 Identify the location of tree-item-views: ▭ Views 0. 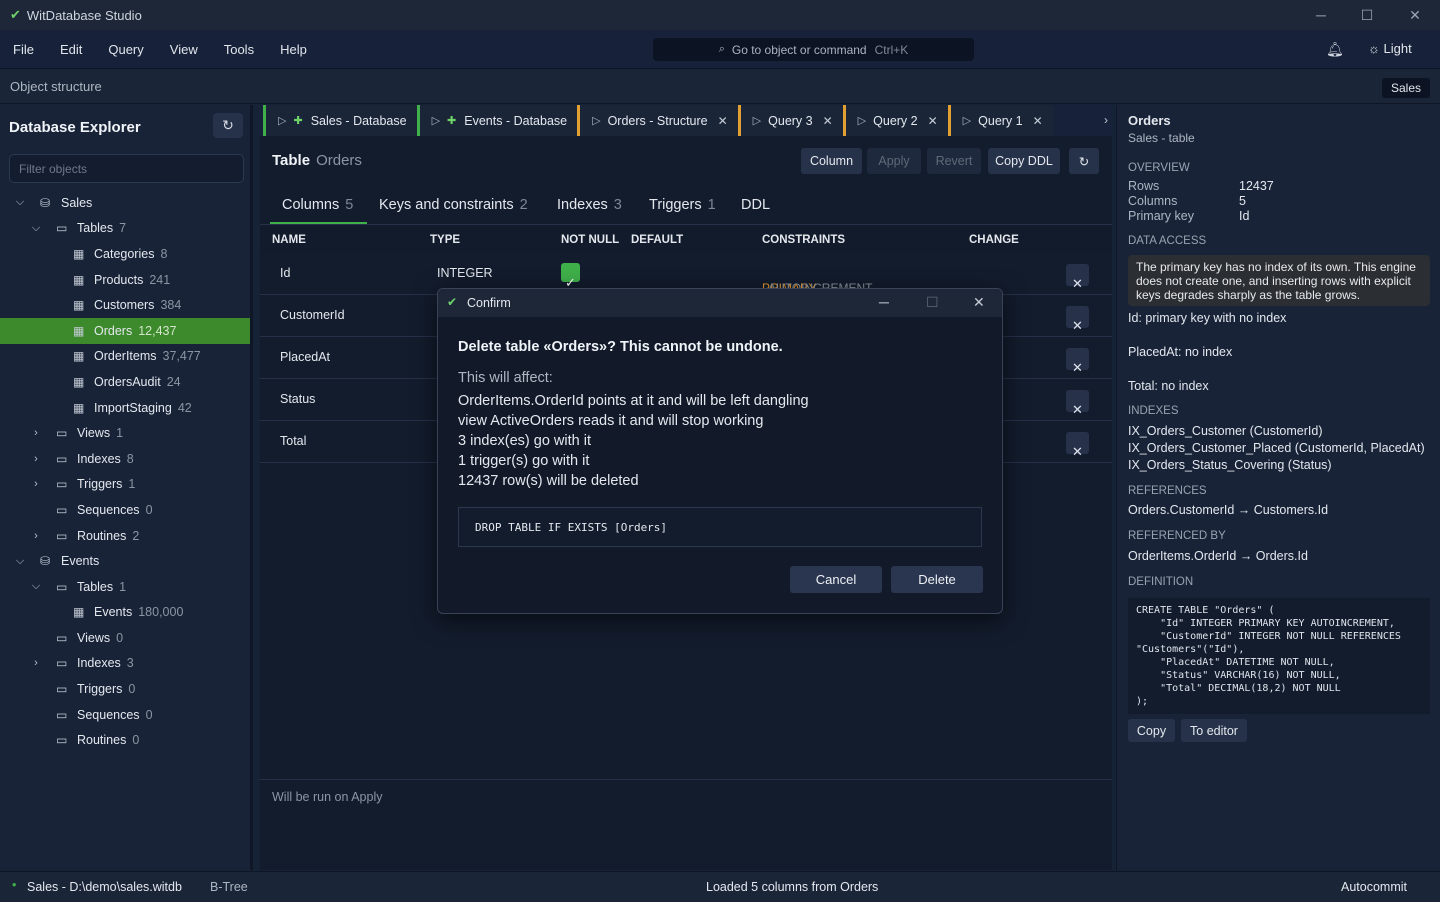
(125, 638).